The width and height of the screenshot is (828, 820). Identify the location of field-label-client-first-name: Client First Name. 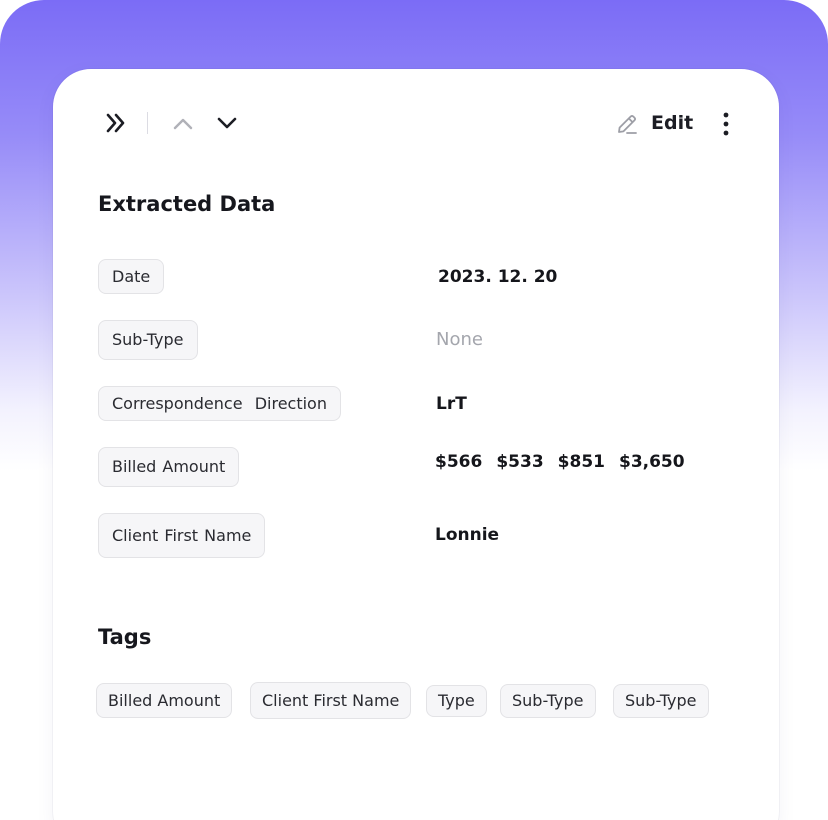
(182, 535).